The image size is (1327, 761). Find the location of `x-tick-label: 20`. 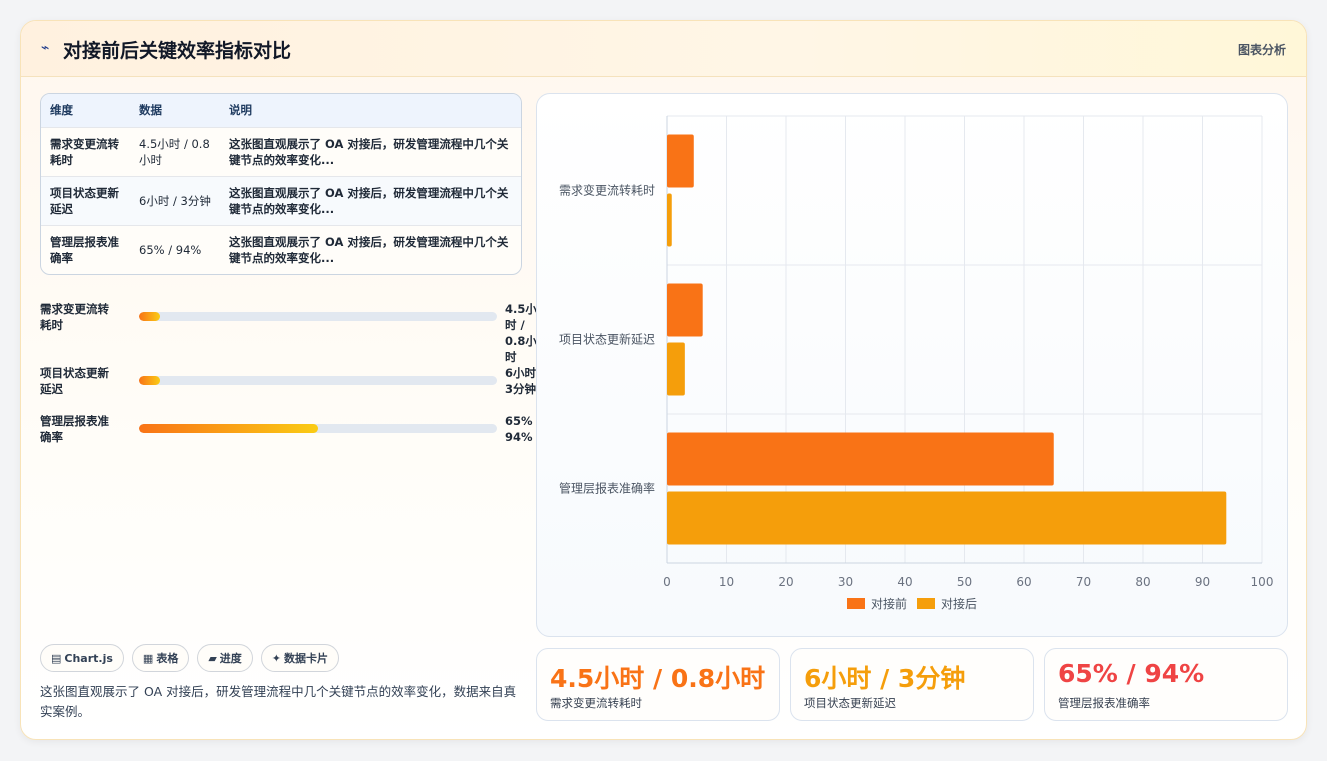

x-tick-label: 20 is located at coordinates (785, 582).